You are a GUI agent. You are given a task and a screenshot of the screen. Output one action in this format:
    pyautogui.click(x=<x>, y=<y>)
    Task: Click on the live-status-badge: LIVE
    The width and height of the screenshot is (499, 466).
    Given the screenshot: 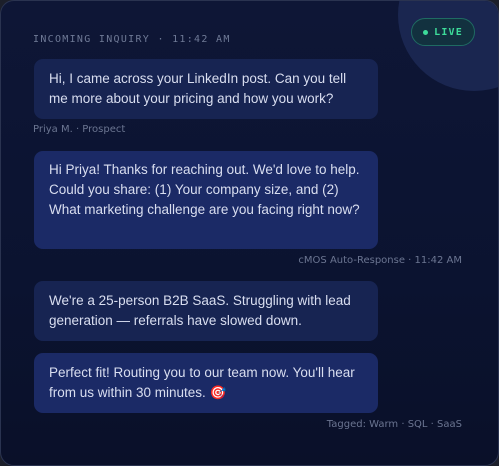 What is the action you would take?
    pyautogui.click(x=443, y=32)
    